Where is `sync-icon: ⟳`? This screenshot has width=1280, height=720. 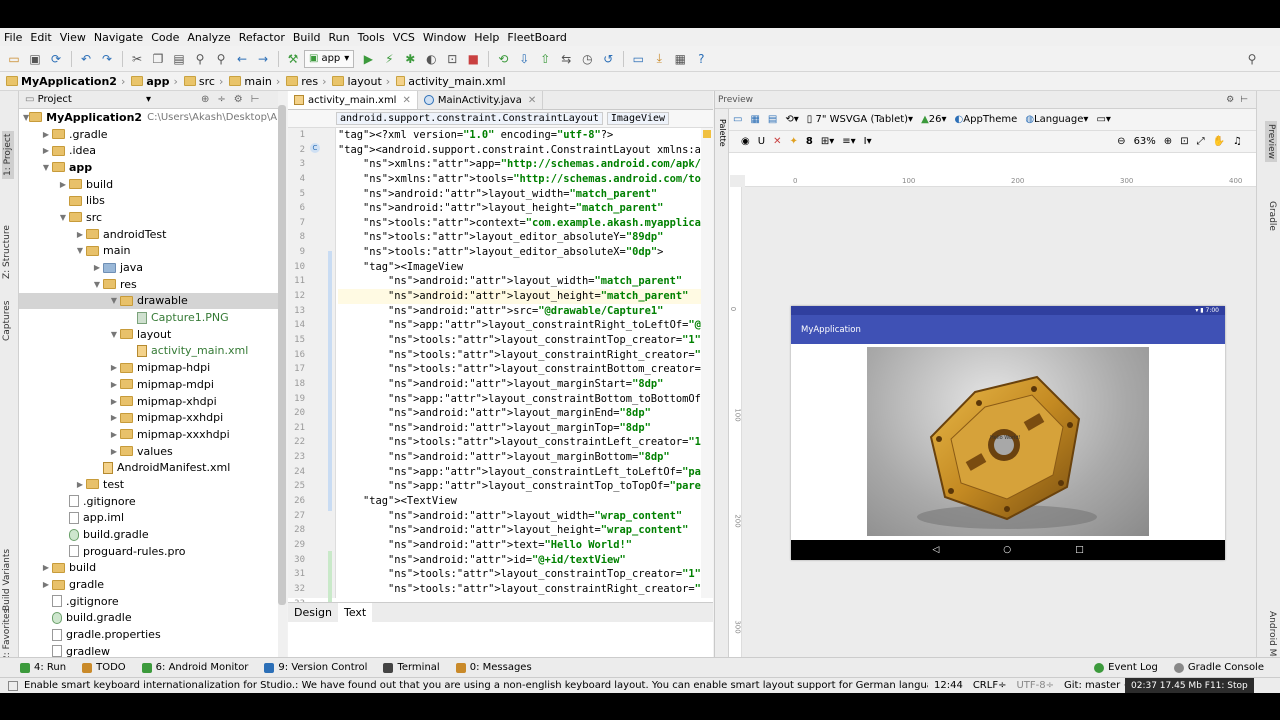
sync-icon: ⟳ is located at coordinates (56, 59).